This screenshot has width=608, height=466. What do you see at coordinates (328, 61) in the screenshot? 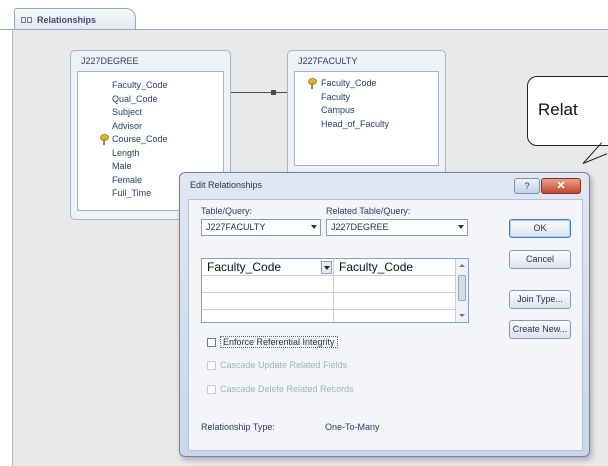
I see `table-title: J227FACULTY` at bounding box center [328, 61].